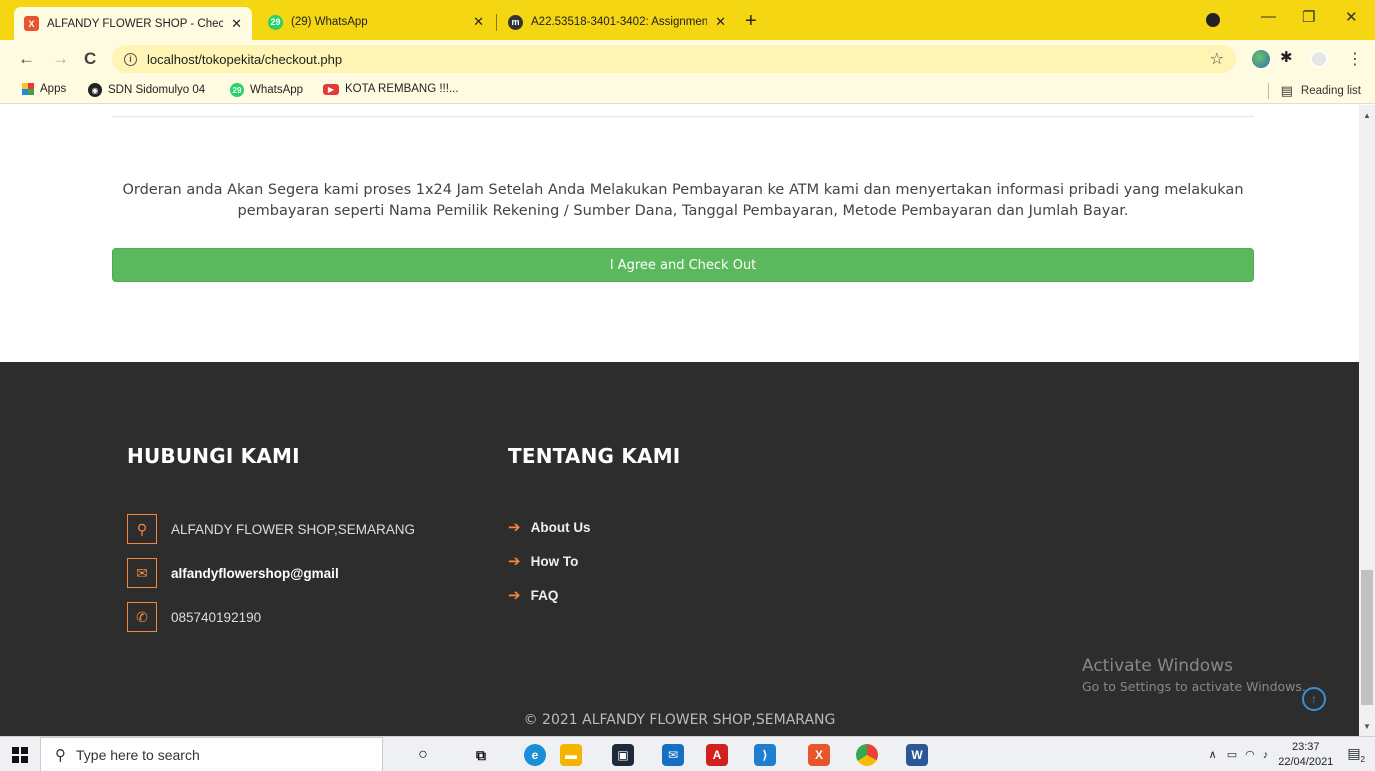 The width and height of the screenshot is (1375, 771). What do you see at coordinates (1362, 759) in the screenshot?
I see `notification-count: 2` at bounding box center [1362, 759].